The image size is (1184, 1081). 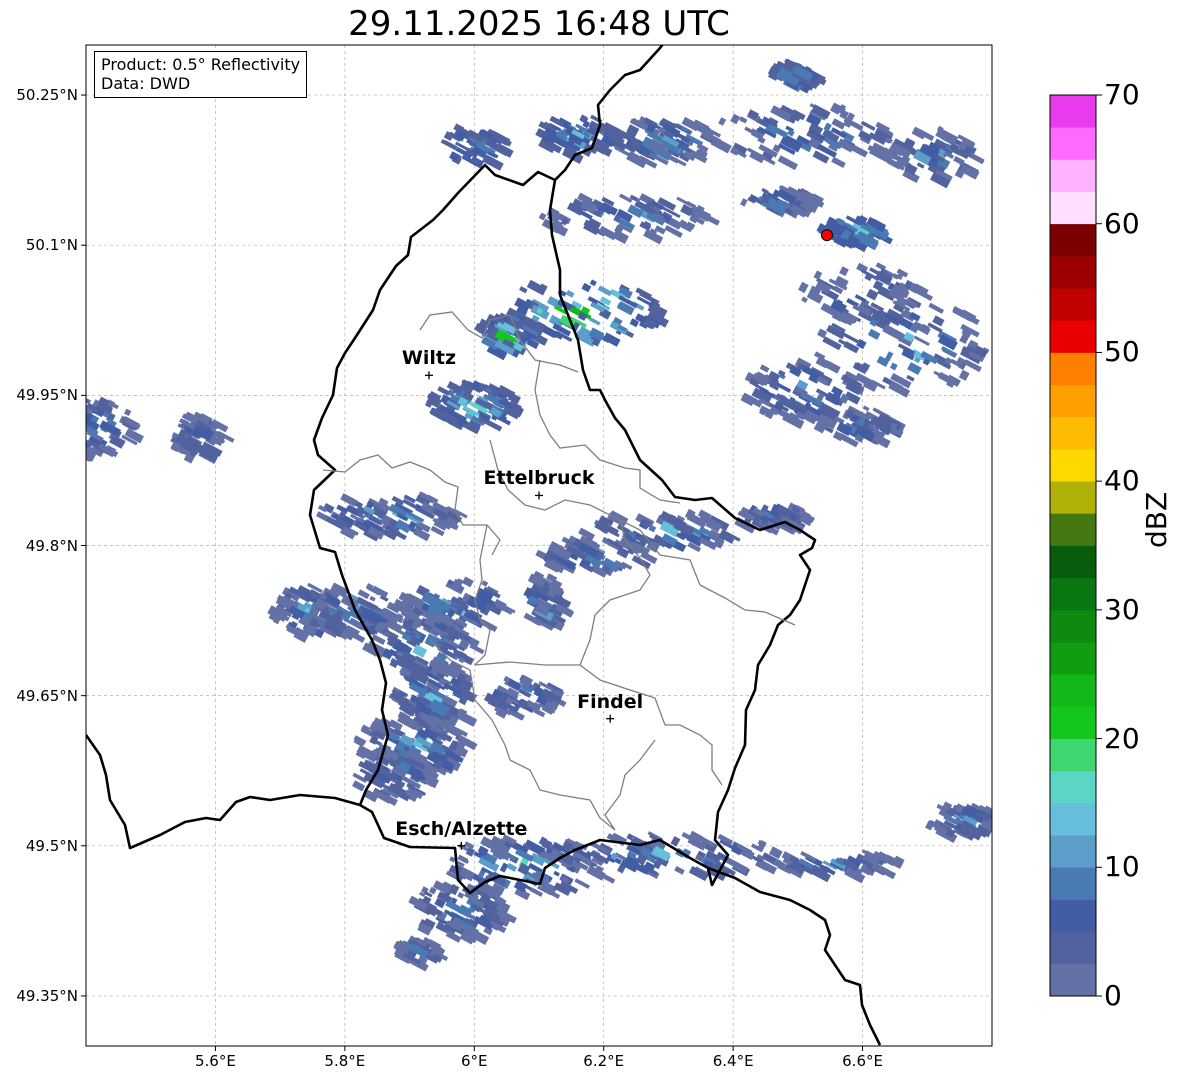 I want to click on lon-tick-label: 6°E, so click(x=474, y=1061).